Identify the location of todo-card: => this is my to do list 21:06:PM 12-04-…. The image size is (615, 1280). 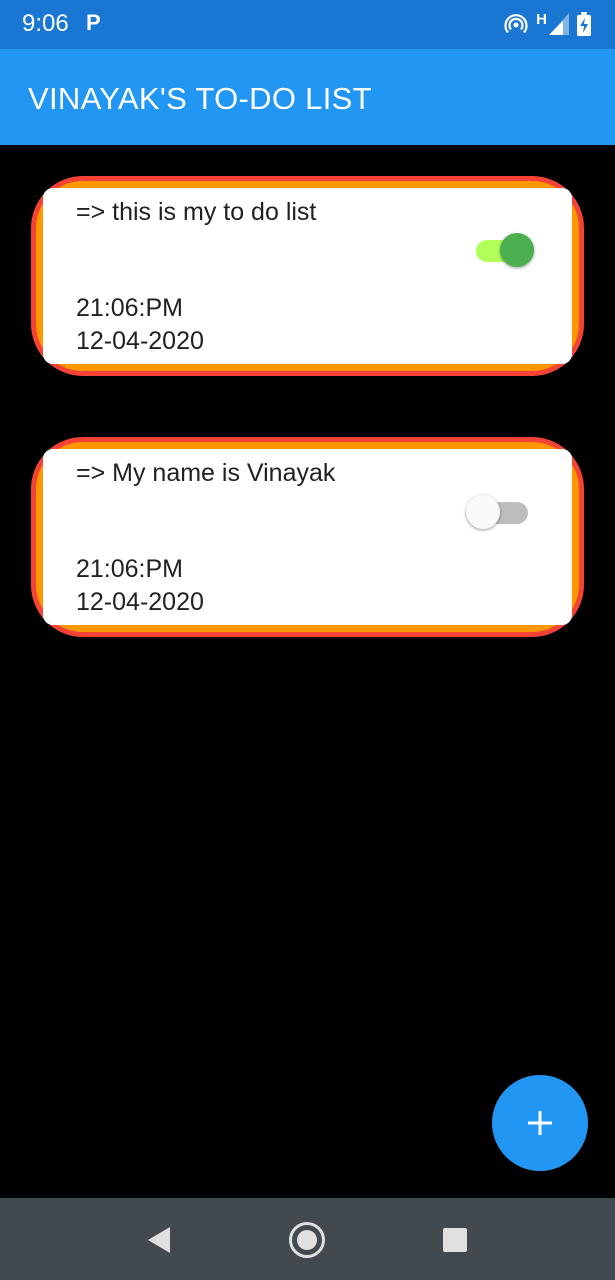
(307, 276).